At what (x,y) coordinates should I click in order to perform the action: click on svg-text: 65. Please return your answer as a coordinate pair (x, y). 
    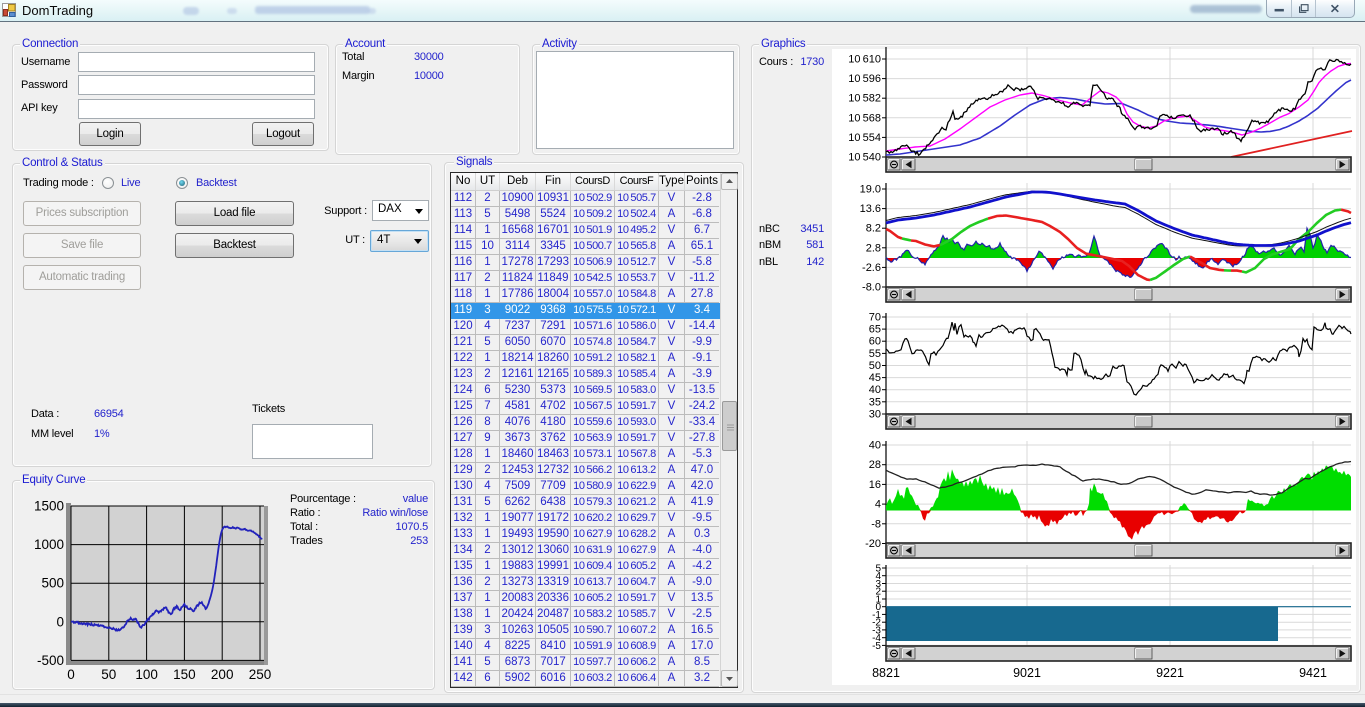
    Looking at the image, I should click on (875, 330).